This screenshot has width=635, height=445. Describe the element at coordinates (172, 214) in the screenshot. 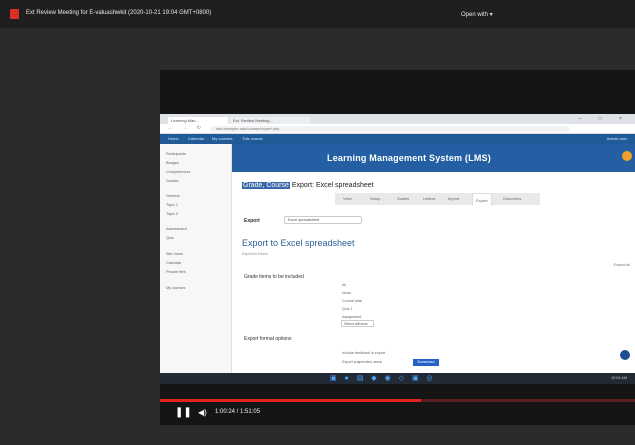

I see `sidebar-item-topic-2: Topic 2` at that location.